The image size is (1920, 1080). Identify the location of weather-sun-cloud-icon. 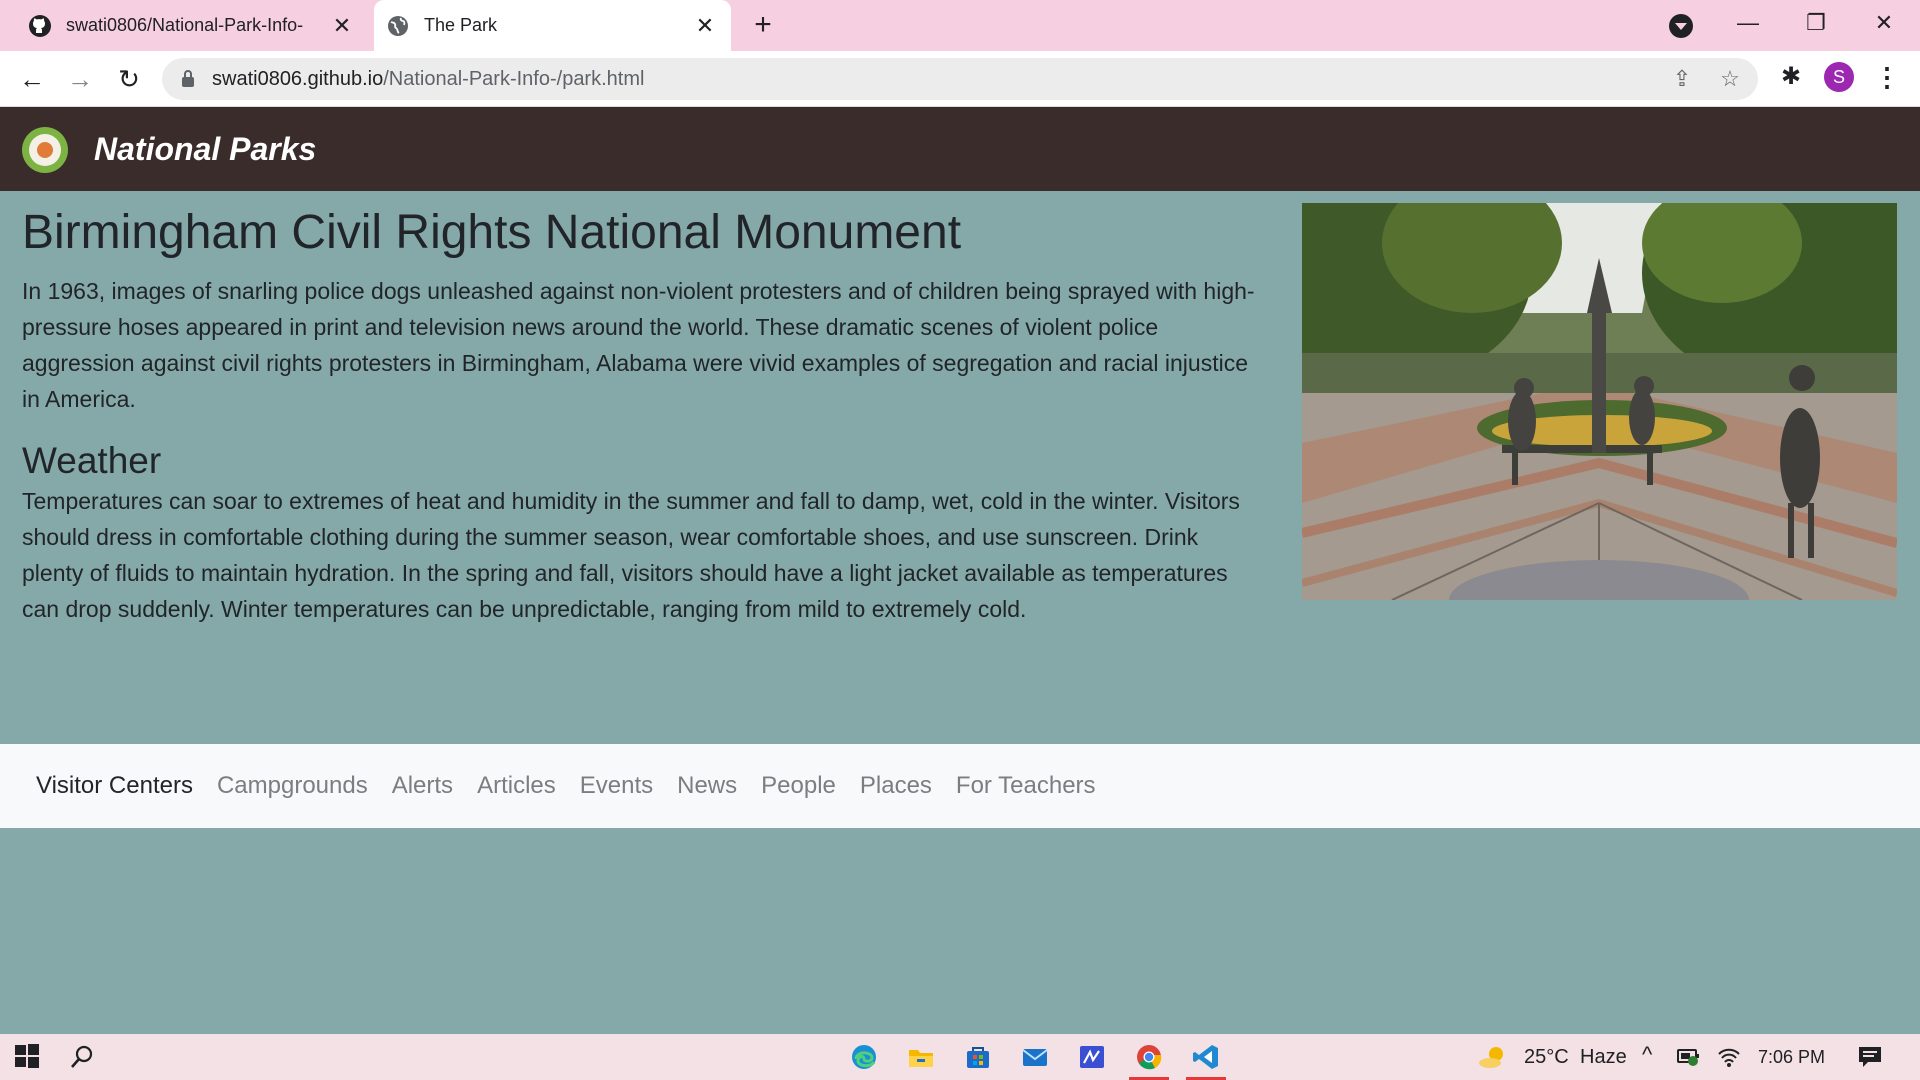
(1492, 1057).